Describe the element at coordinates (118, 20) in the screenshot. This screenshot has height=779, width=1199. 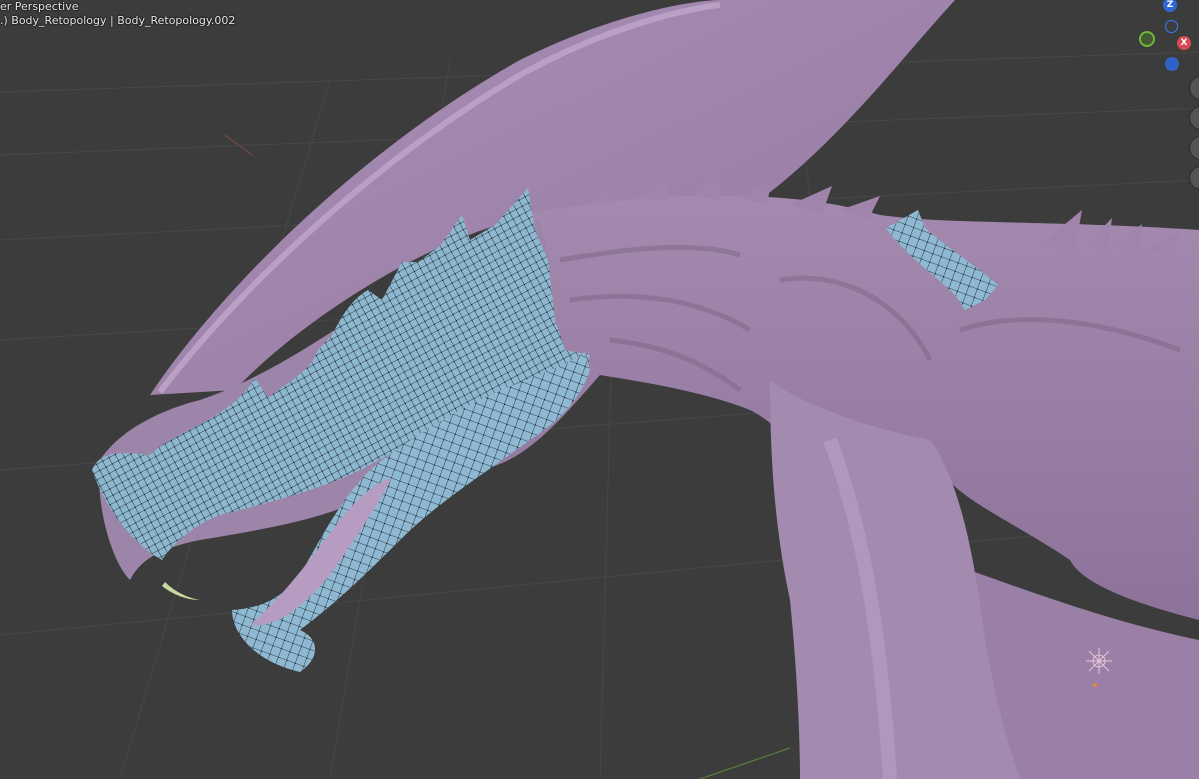
I see `object-info: .) Body_Retopology | Body_Retopology.002` at that location.